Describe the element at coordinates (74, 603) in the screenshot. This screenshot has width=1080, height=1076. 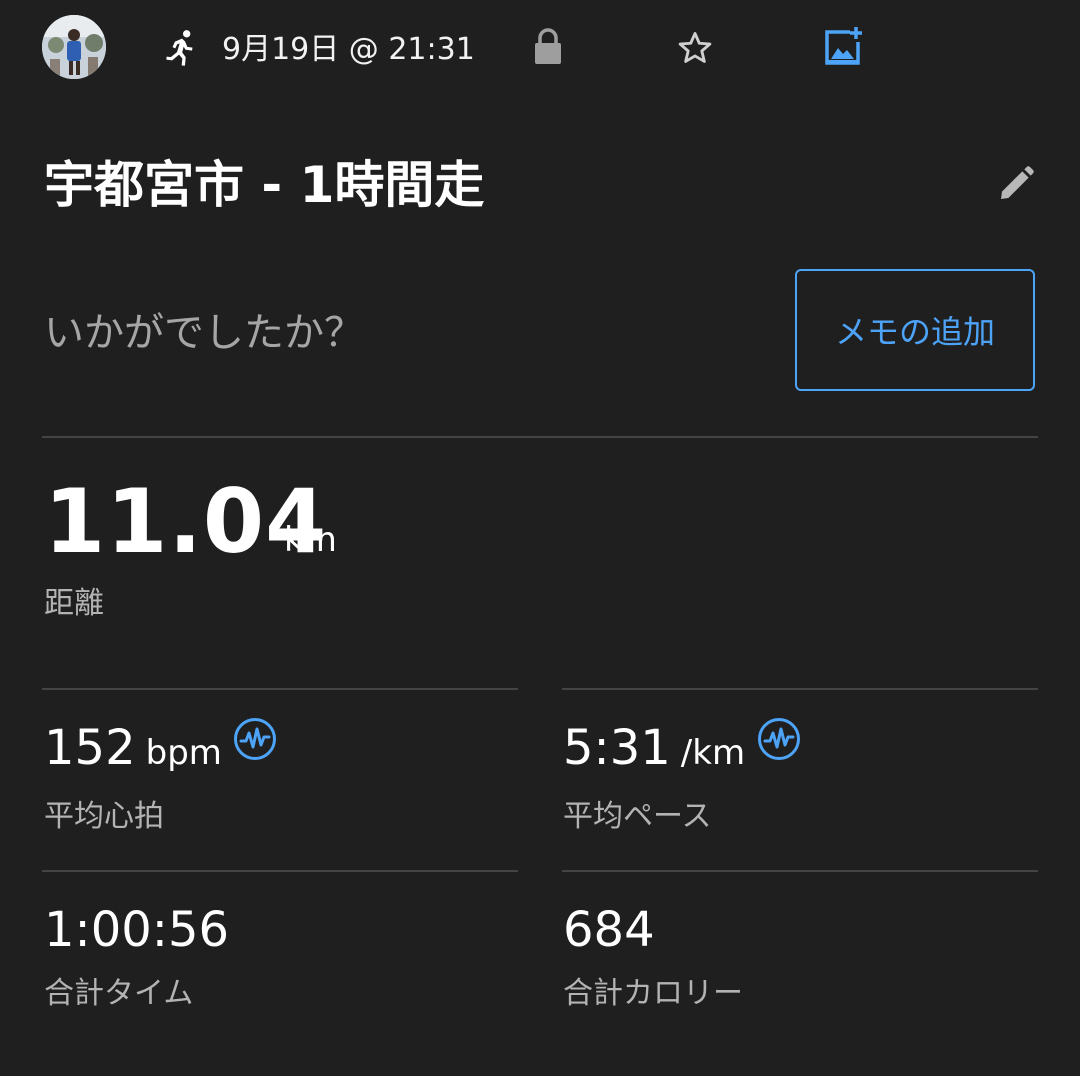
I see `distance-label: 距離` at that location.